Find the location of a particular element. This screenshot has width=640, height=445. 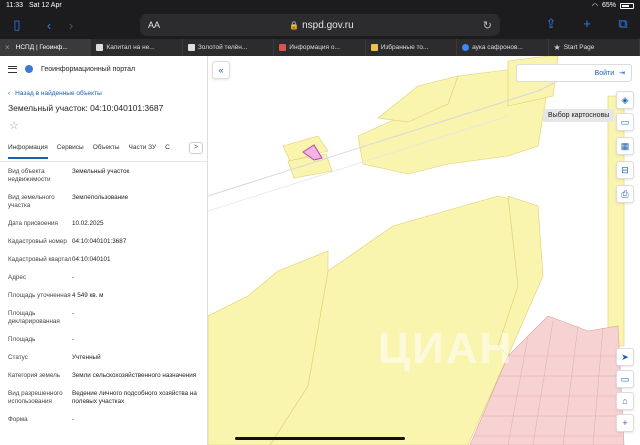

address-bar: AA 🔒 nspd.gov.ru ↻ is located at coordinates (320, 25).